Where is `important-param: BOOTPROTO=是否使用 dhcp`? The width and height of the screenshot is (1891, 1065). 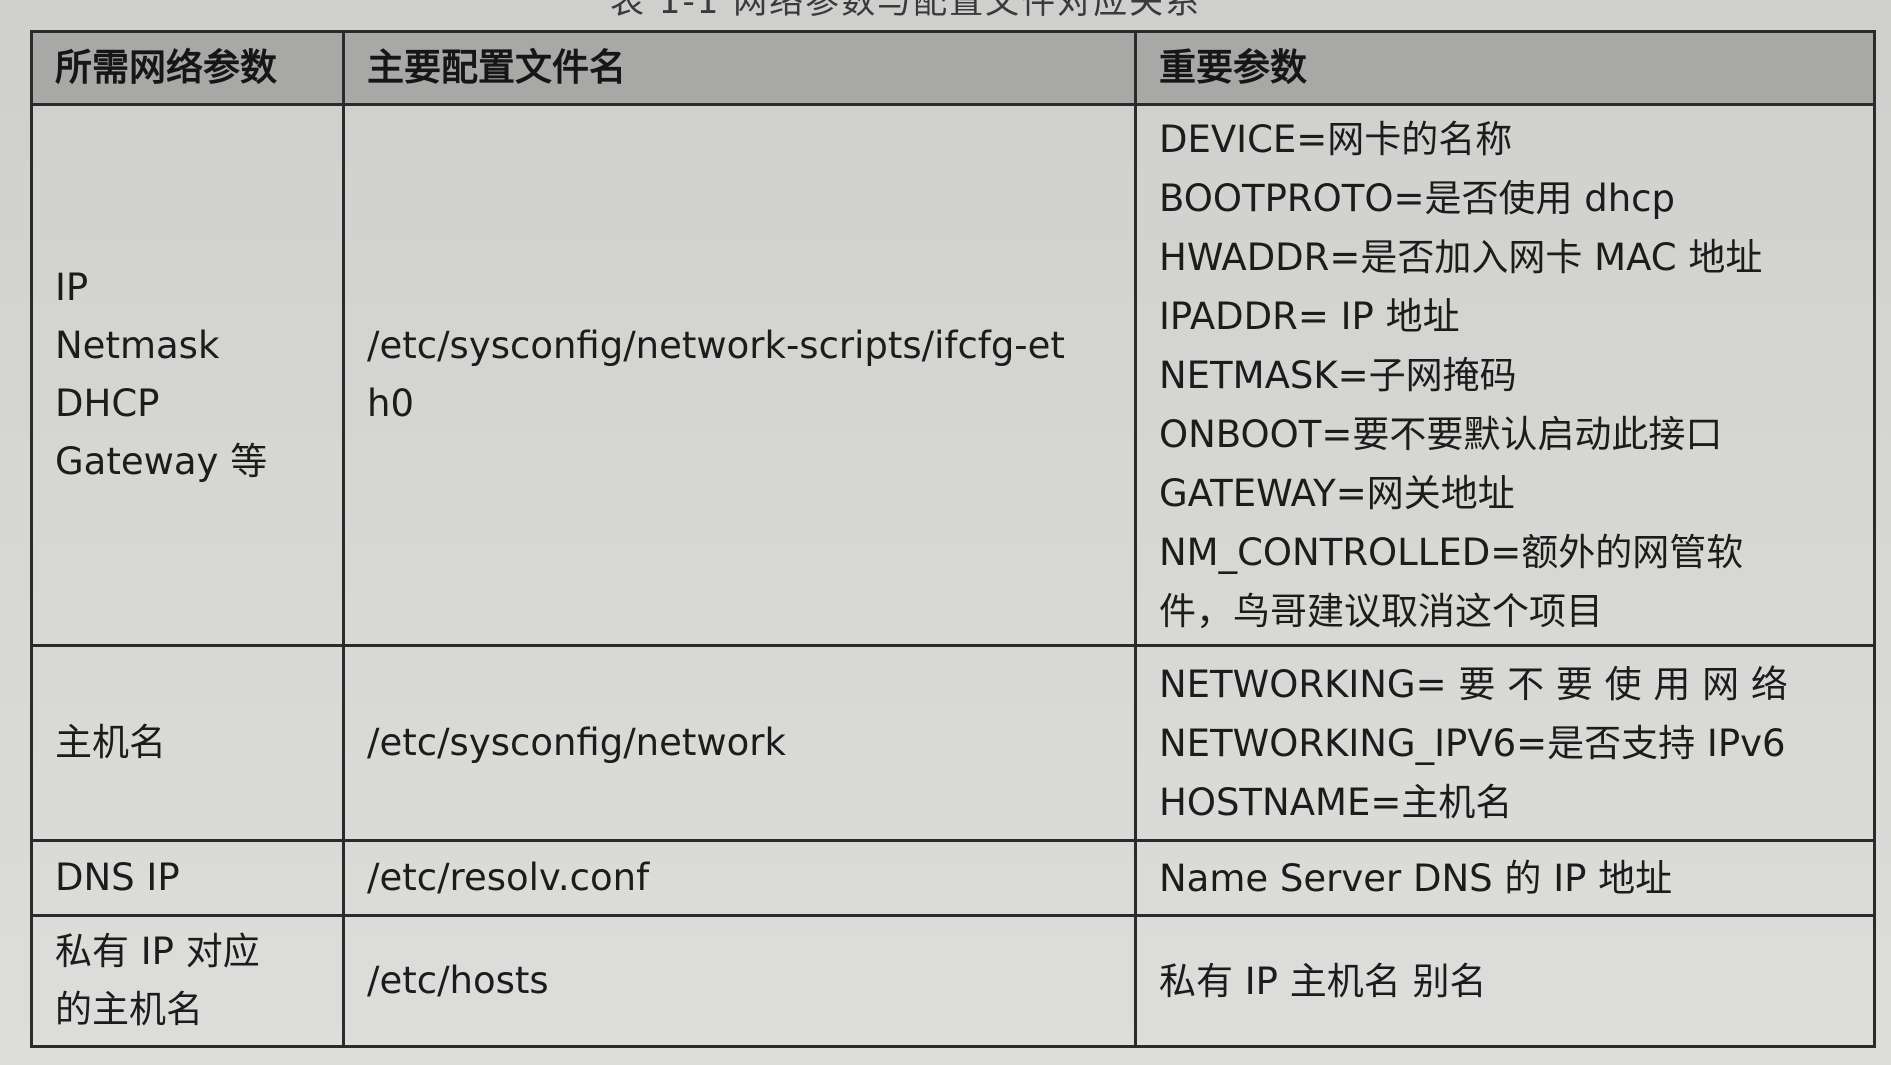 important-param: BOOTPROTO=是否使用 dhcp is located at coordinates (1417, 198).